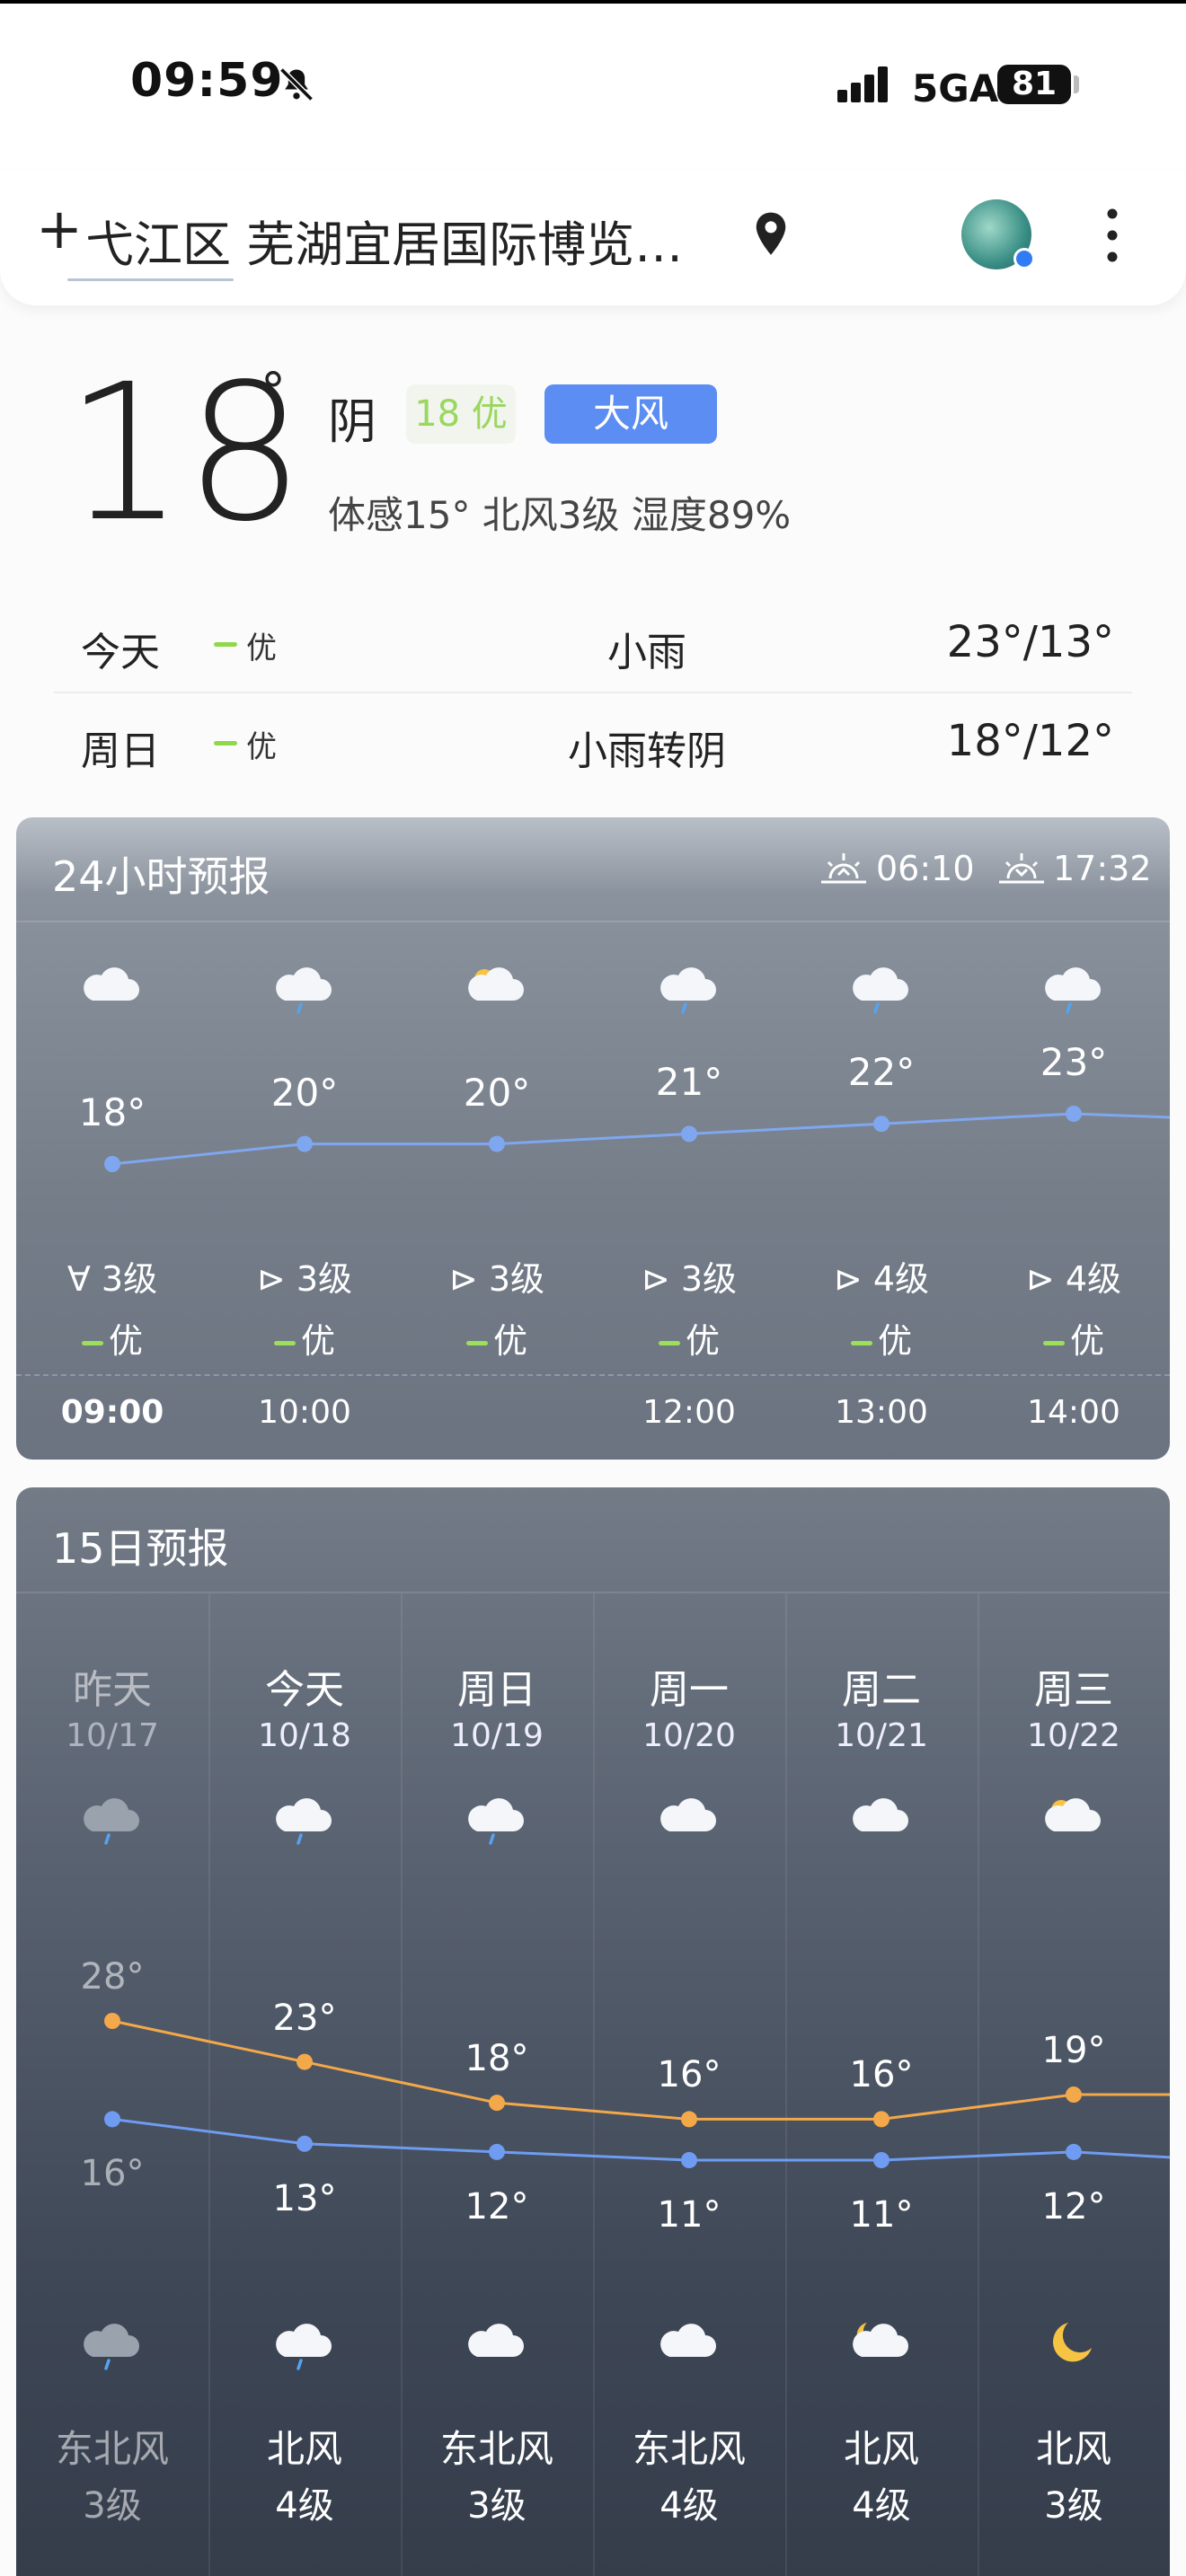 This screenshot has width=1186, height=2576. Describe the element at coordinates (640, 2070) in the screenshot. I see `daily-high-line` at that location.